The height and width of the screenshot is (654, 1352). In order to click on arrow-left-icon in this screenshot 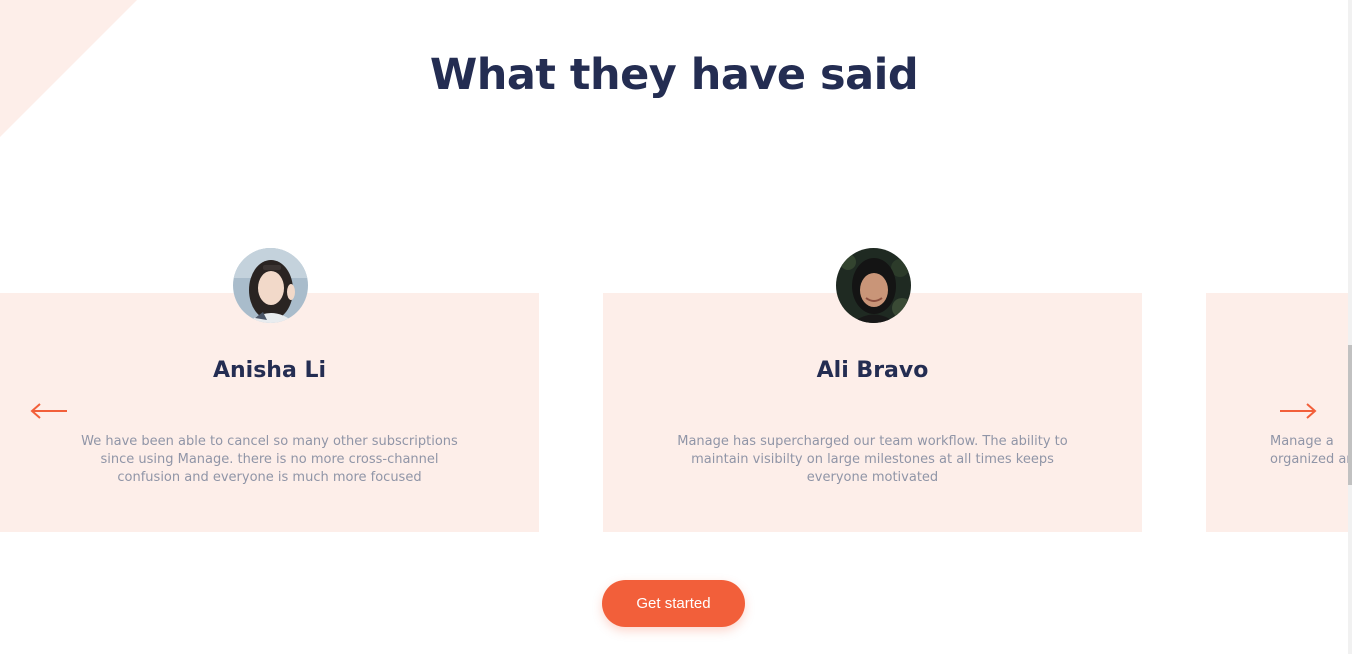, I will do `click(49, 411)`.